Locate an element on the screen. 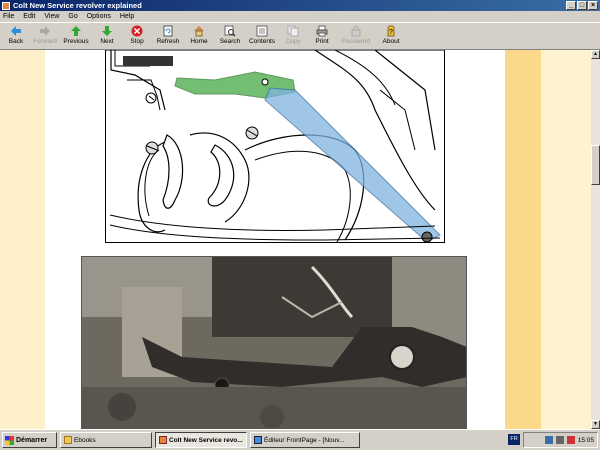 The width and height of the screenshot is (600, 450). contents-button: Contents is located at coordinates (262, 36).